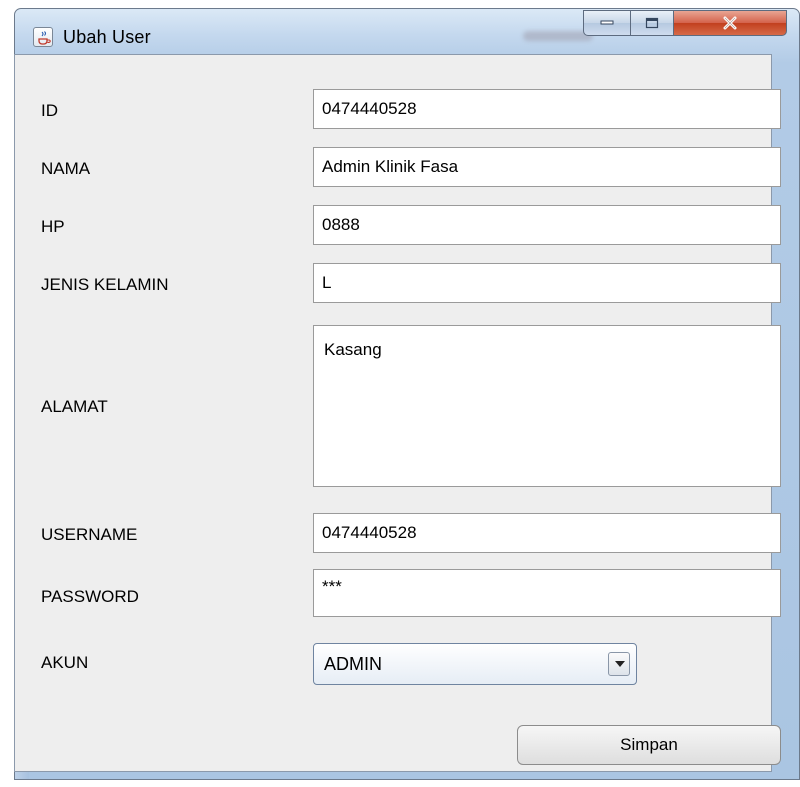  I want to click on maximize-button, so click(652, 23).